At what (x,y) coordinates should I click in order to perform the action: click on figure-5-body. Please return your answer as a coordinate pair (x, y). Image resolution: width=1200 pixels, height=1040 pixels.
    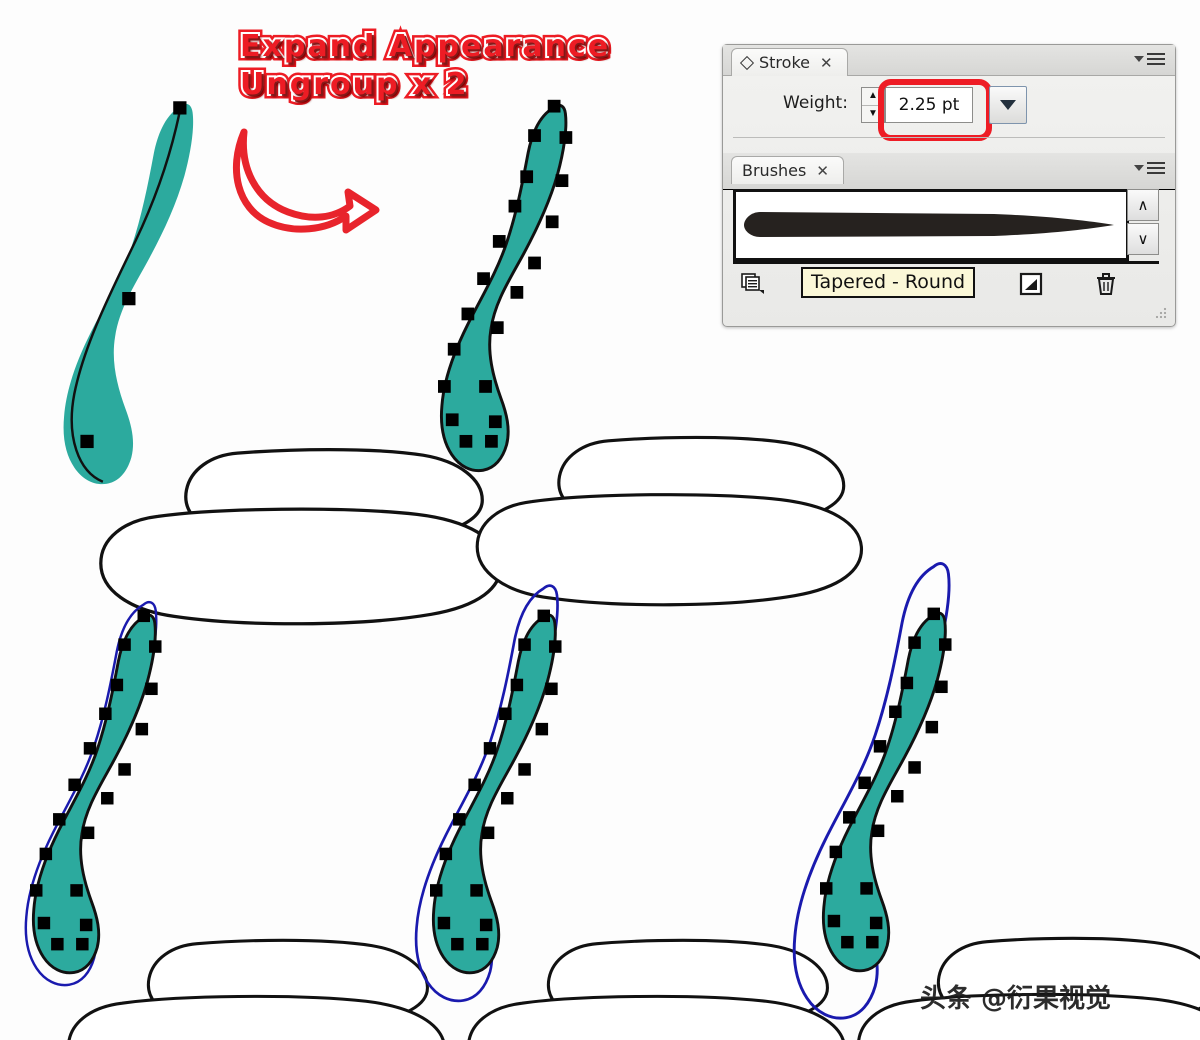
    Looking at the image, I should click on (884, 792).